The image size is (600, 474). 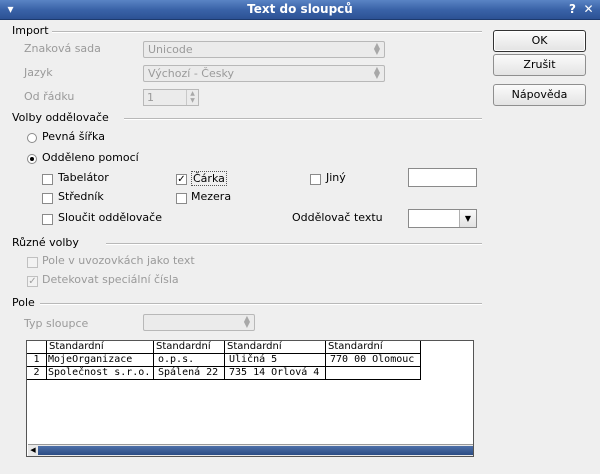 I want to click on separator-section-title: Volby oddělovače, so click(x=60, y=117).